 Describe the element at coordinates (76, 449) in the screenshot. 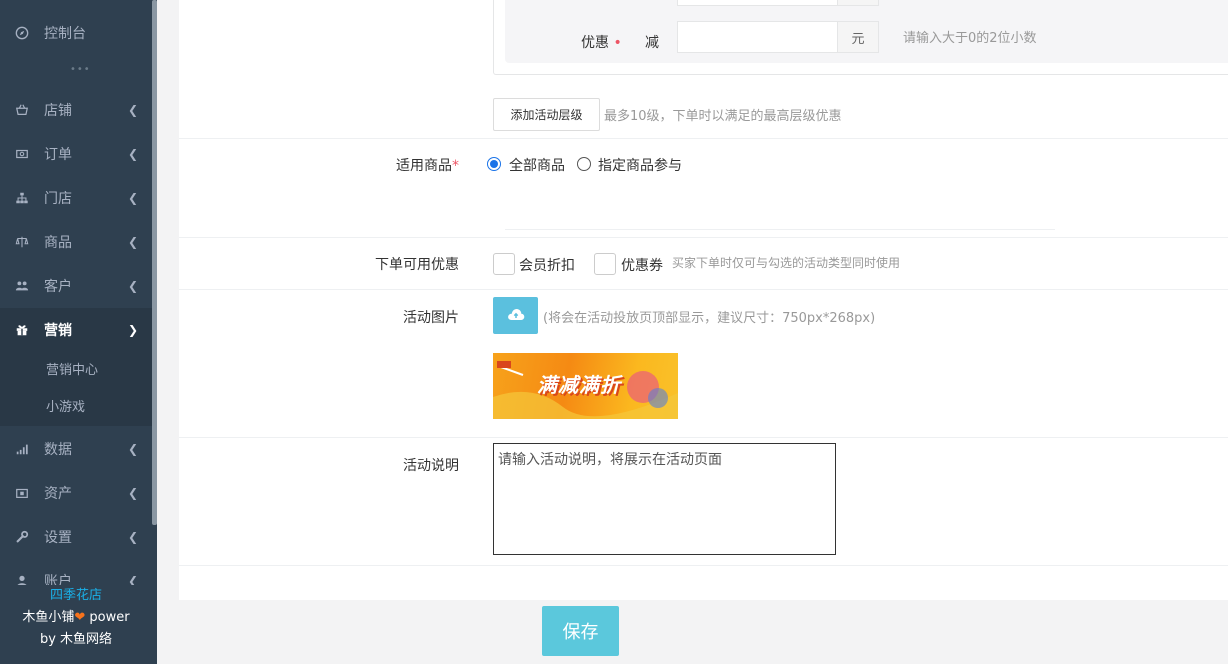

I see `sidebar-item-data: 数据 ❮` at that location.